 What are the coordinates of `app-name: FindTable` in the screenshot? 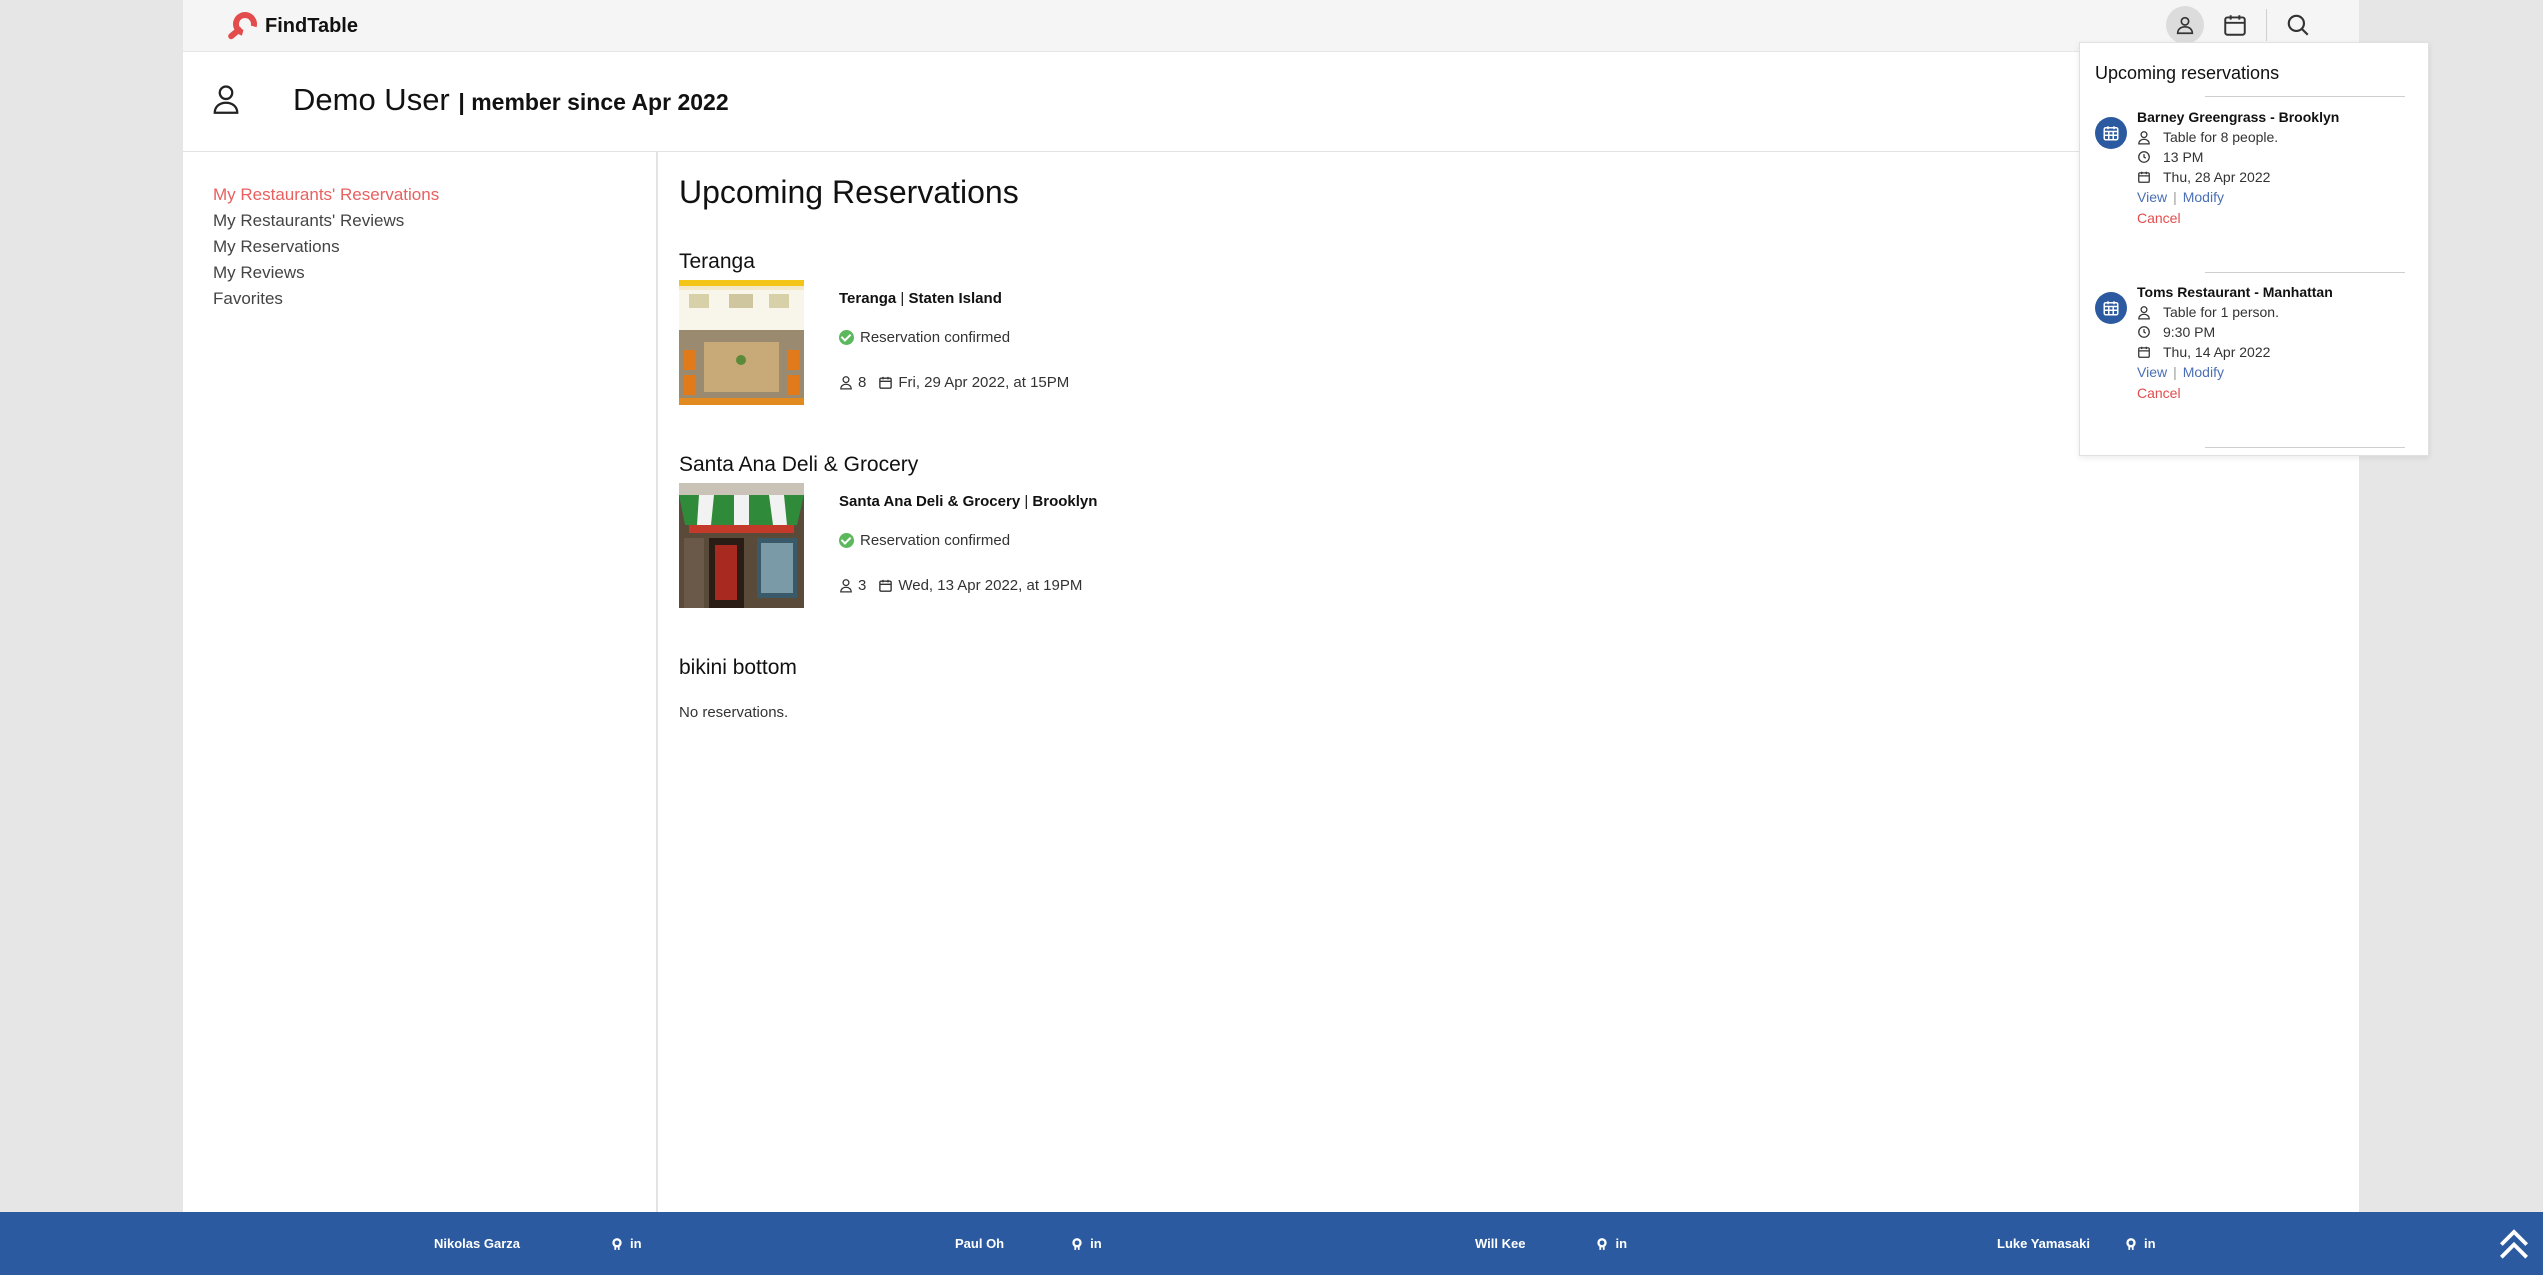 It's located at (311, 25).